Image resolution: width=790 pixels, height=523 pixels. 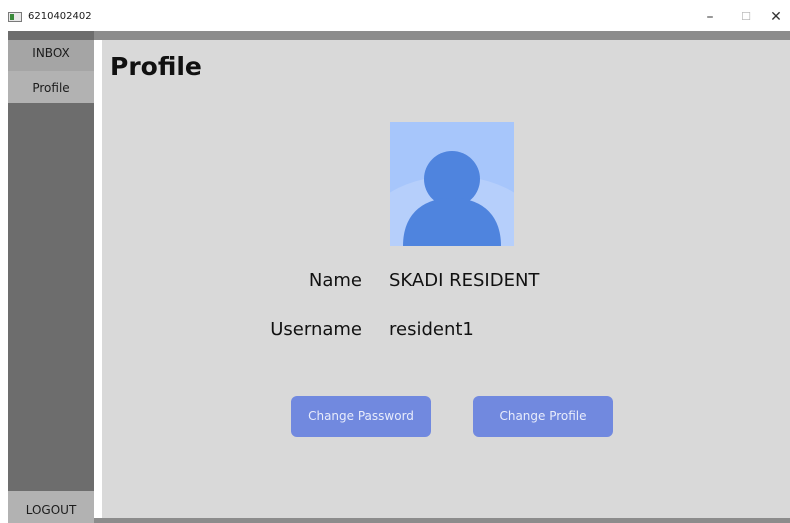 I want to click on change-profile-button: Change Profile, so click(x=543, y=416).